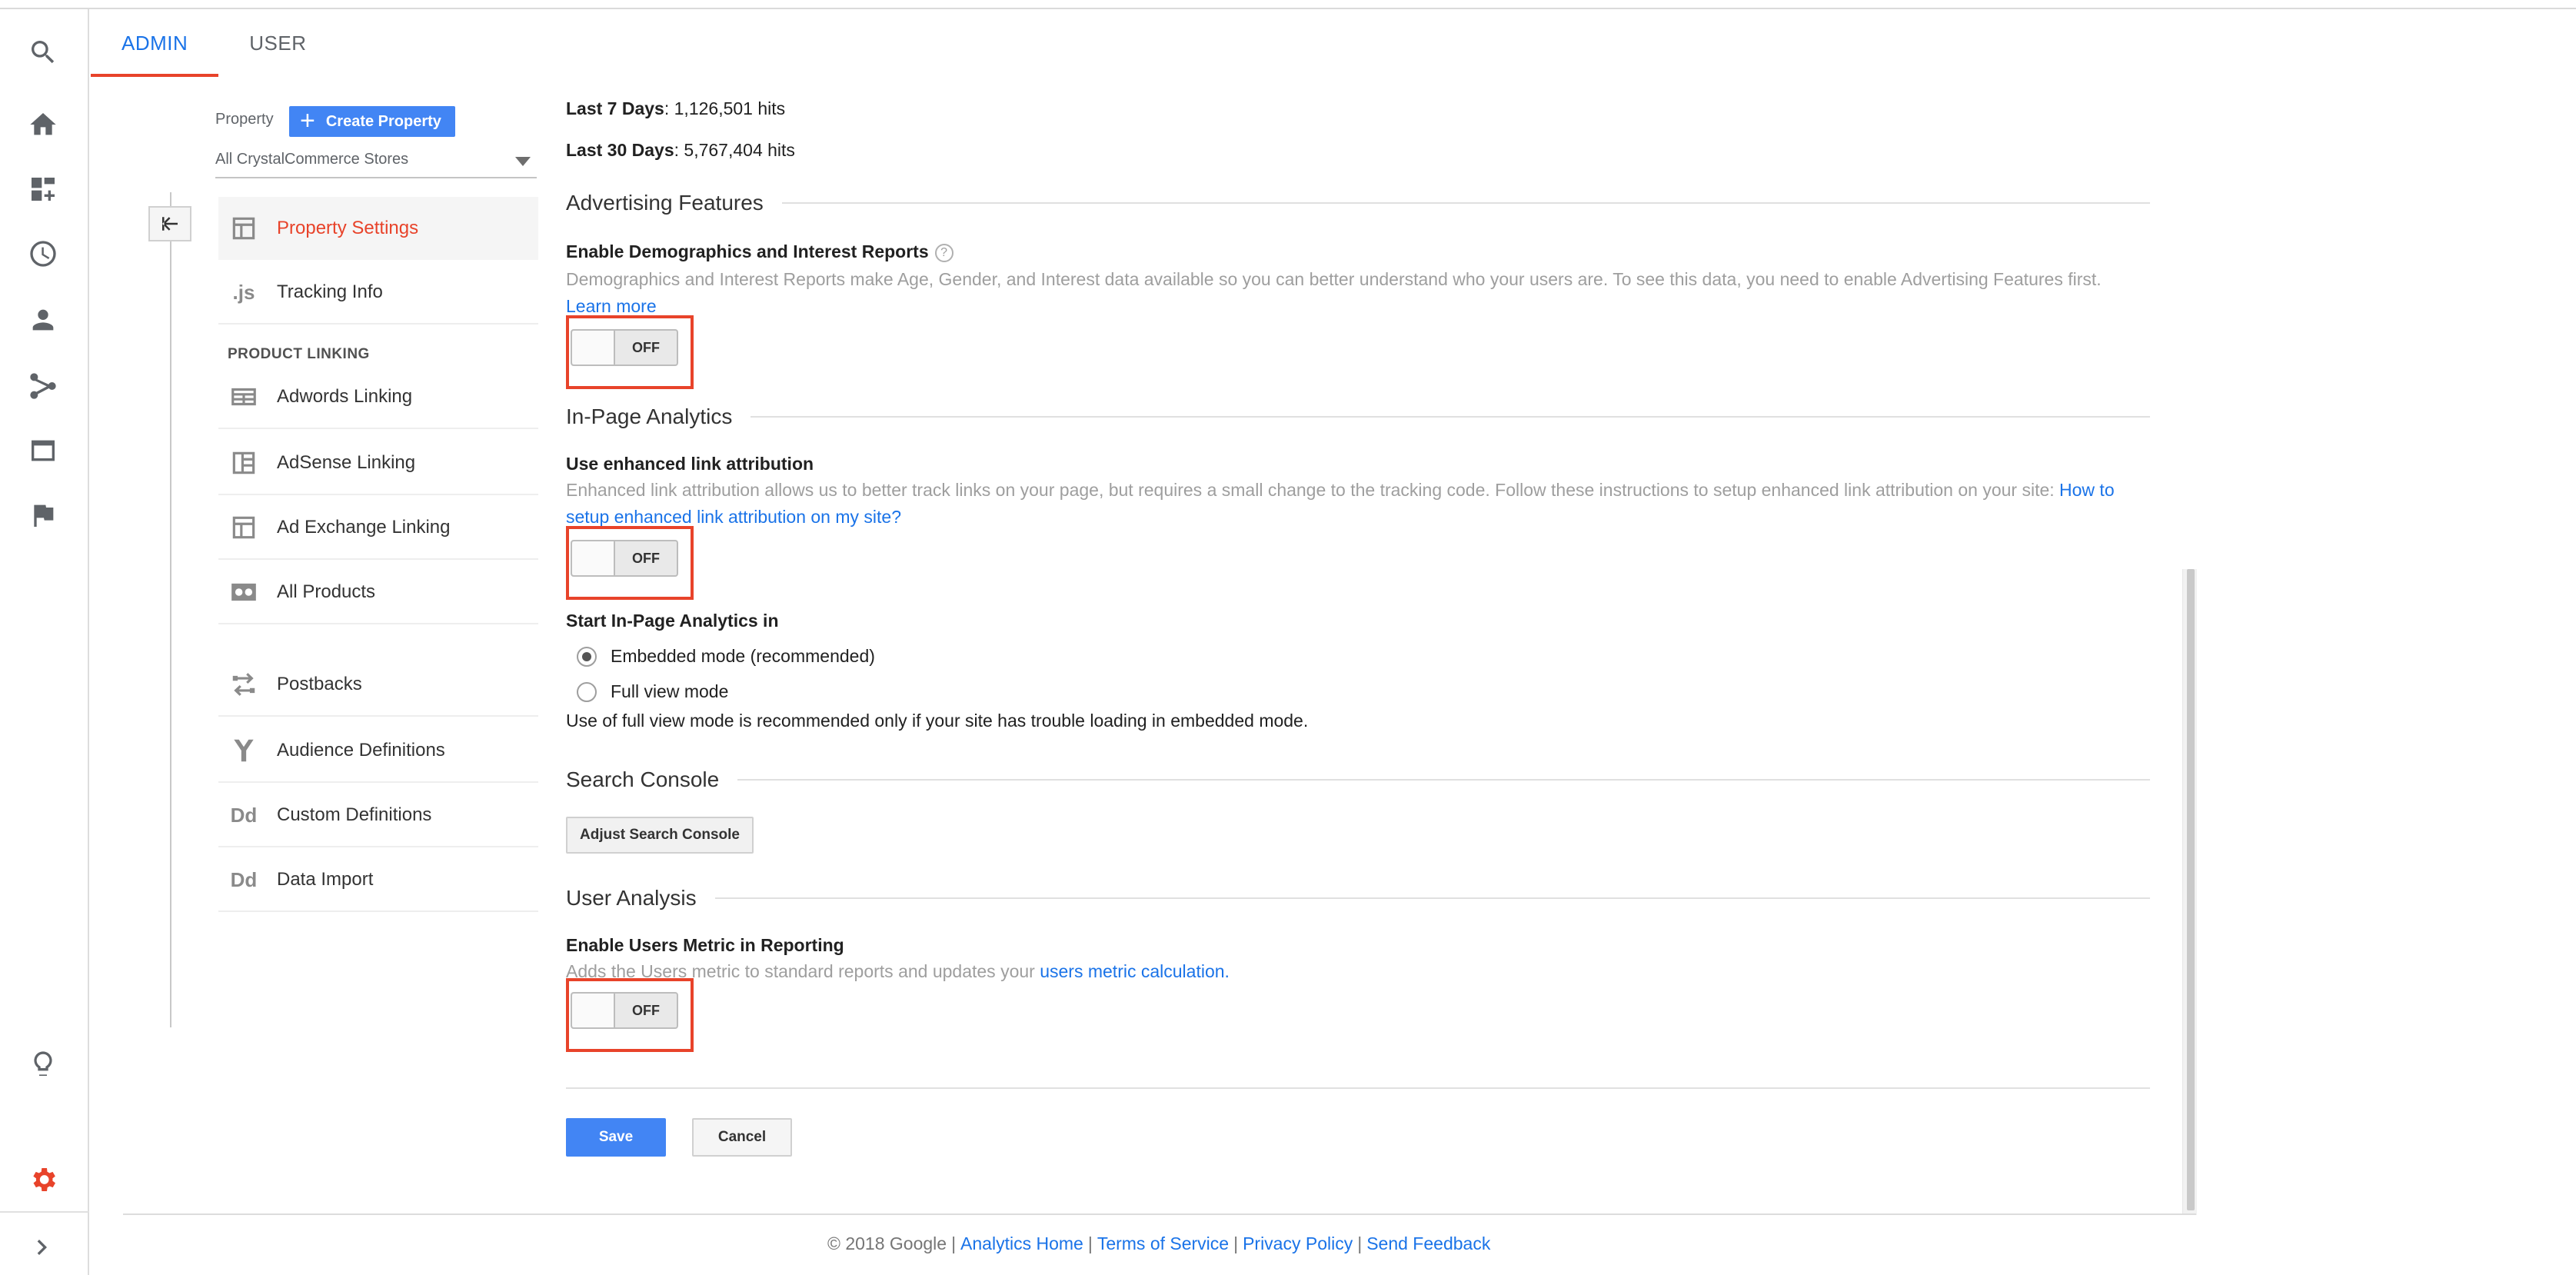  I want to click on nav-item-adwords-linking: Adwords Linking, so click(378, 397).